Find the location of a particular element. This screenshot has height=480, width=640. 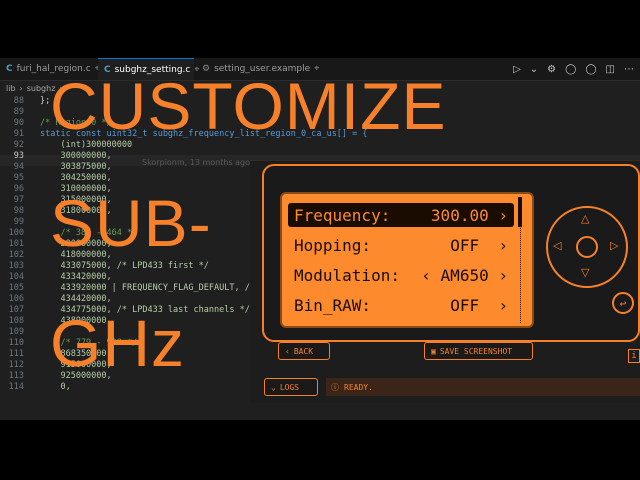

code-text: 303875000, is located at coordinates (76, 167).